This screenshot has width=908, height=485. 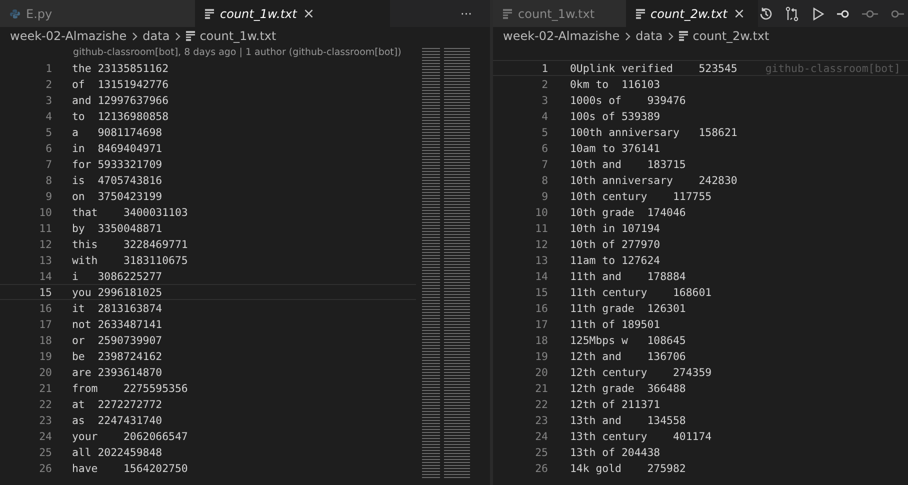 I want to click on line-number: 21, so click(x=45, y=388).